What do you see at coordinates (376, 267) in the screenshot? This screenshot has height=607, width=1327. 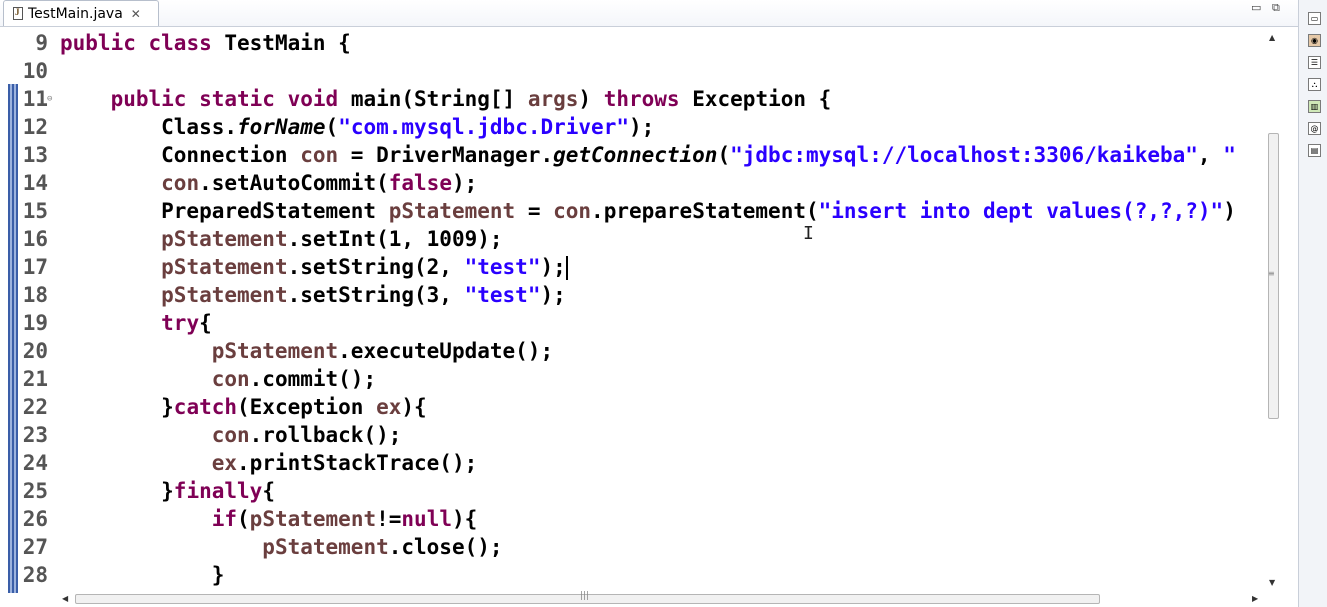 I see `code-token: .setString(2,` at bounding box center [376, 267].